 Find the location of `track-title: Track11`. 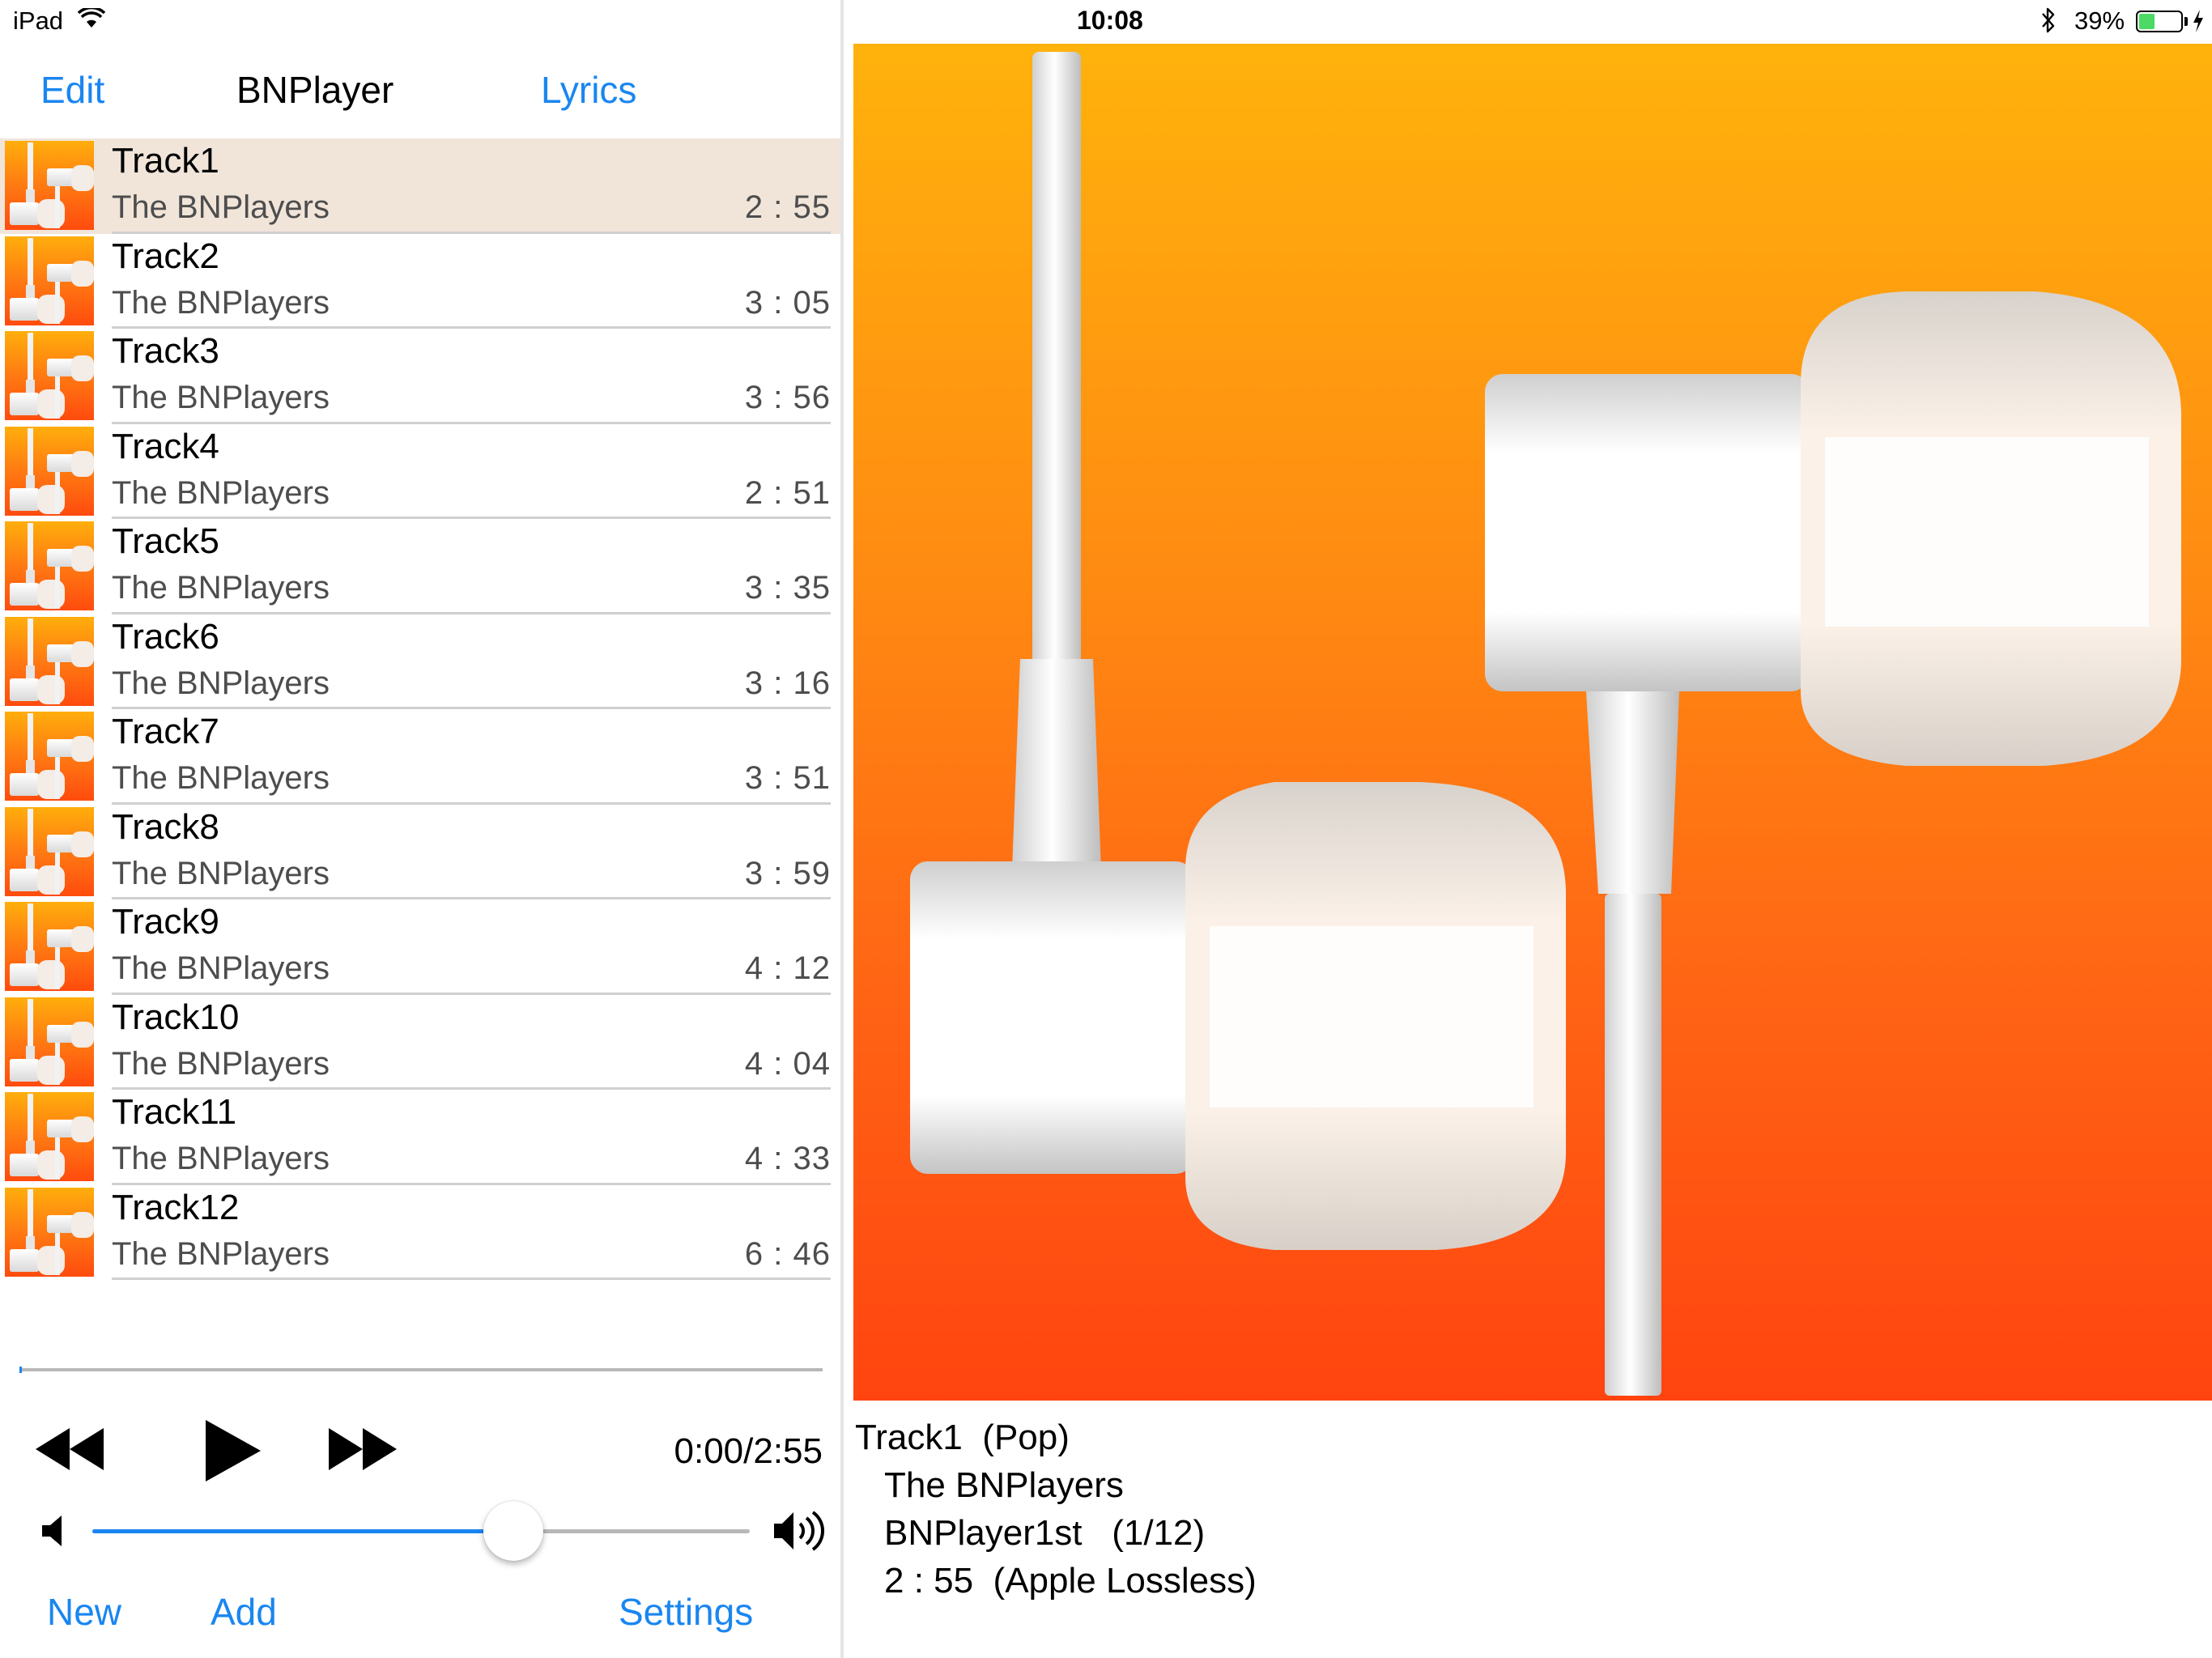

track-title: Track11 is located at coordinates (175, 1112).